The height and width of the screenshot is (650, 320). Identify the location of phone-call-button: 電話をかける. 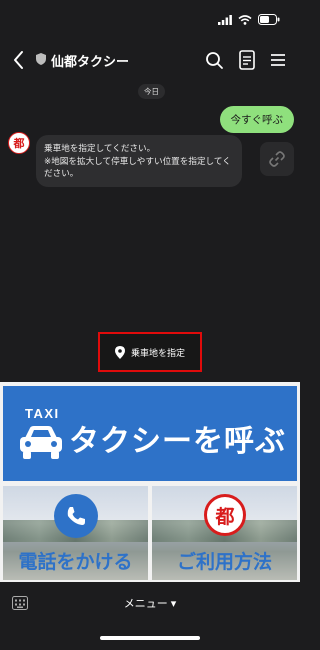
(75, 533).